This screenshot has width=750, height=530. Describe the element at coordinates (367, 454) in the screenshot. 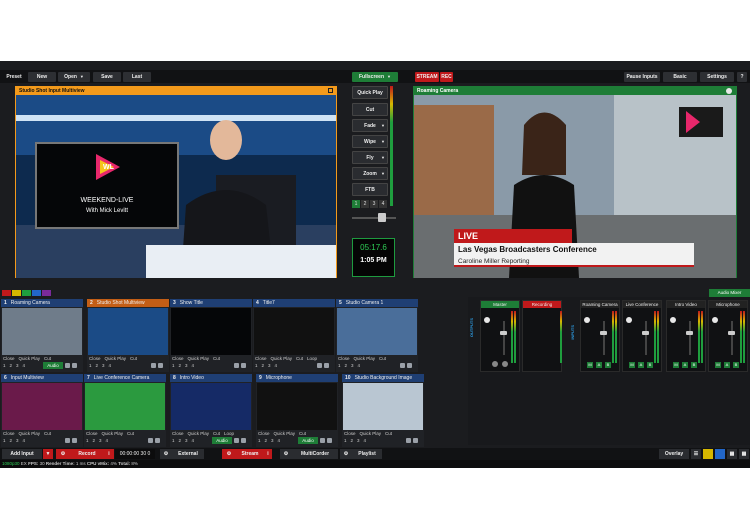

I see `playlist-button: Playlist` at that location.